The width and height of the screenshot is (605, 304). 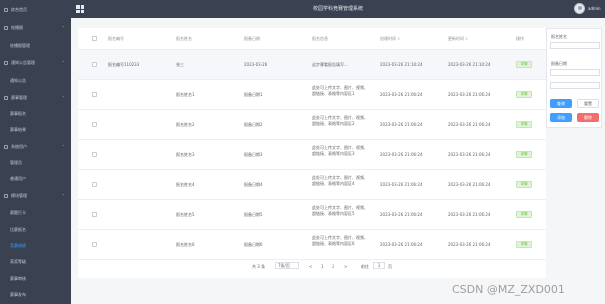 What do you see at coordinates (18, 261) in the screenshot?
I see `sidebar-item-label: 获奖等级` at bounding box center [18, 261].